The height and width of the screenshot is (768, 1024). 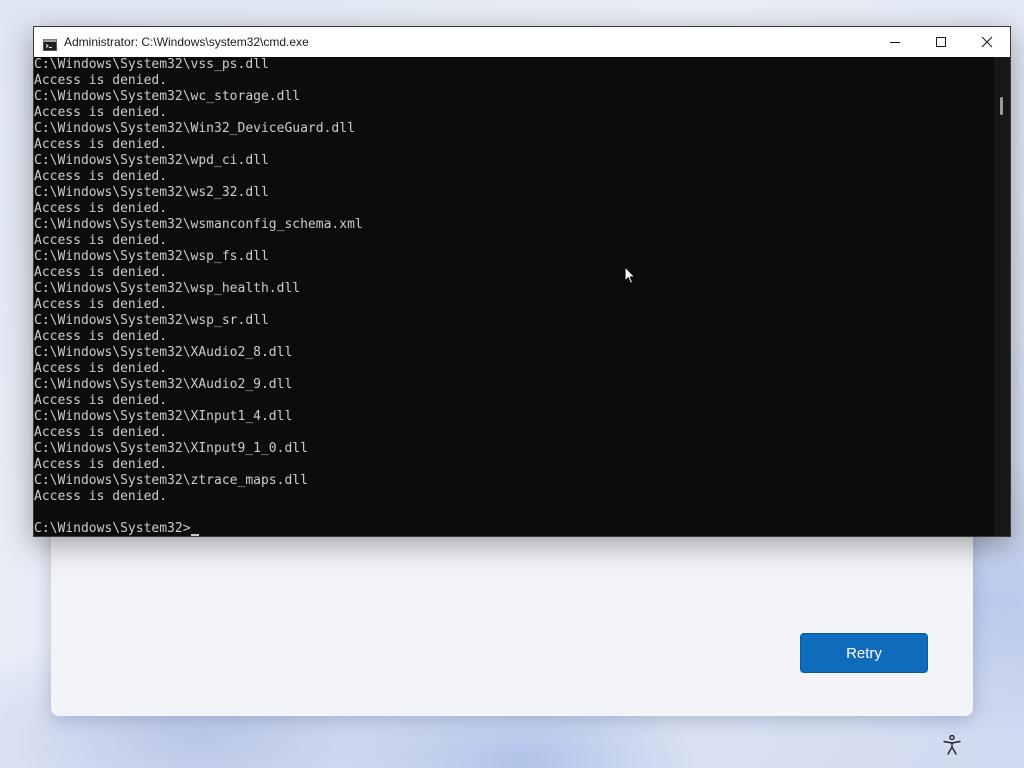 I want to click on scrollbar-thumb, so click(x=1001, y=106).